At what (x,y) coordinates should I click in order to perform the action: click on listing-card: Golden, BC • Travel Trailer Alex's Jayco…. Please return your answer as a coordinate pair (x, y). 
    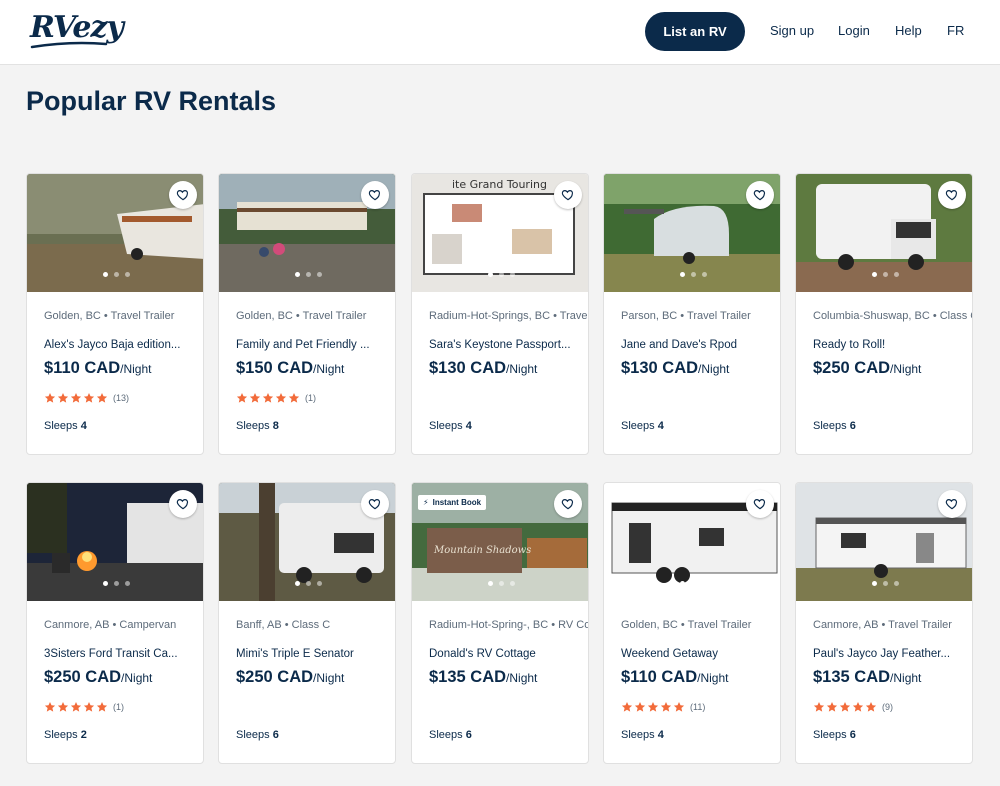
    Looking at the image, I should click on (115, 314).